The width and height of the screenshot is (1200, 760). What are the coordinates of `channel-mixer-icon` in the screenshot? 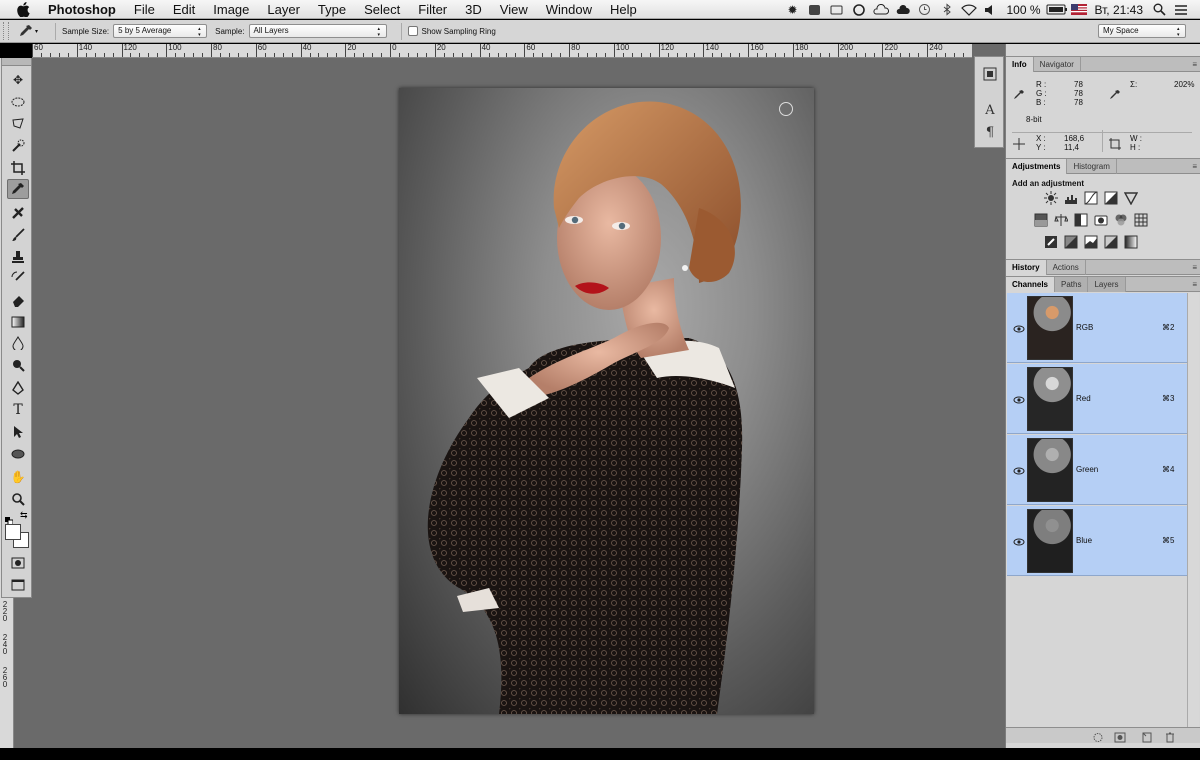 It's located at (1121, 220).